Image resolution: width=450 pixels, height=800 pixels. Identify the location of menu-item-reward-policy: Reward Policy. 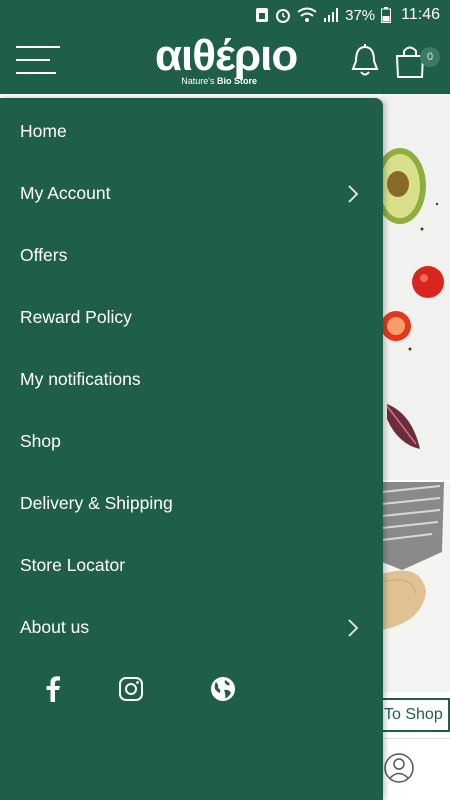
(191, 317).